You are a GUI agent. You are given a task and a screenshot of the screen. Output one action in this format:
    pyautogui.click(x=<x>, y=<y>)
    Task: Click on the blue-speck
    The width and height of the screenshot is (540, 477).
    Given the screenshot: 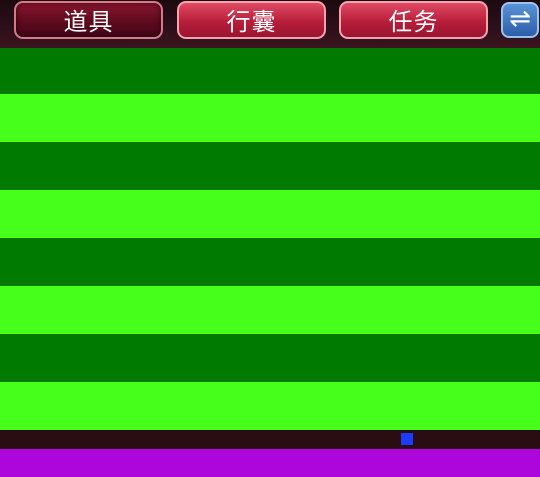 What is the action you would take?
    pyautogui.click(x=407, y=439)
    